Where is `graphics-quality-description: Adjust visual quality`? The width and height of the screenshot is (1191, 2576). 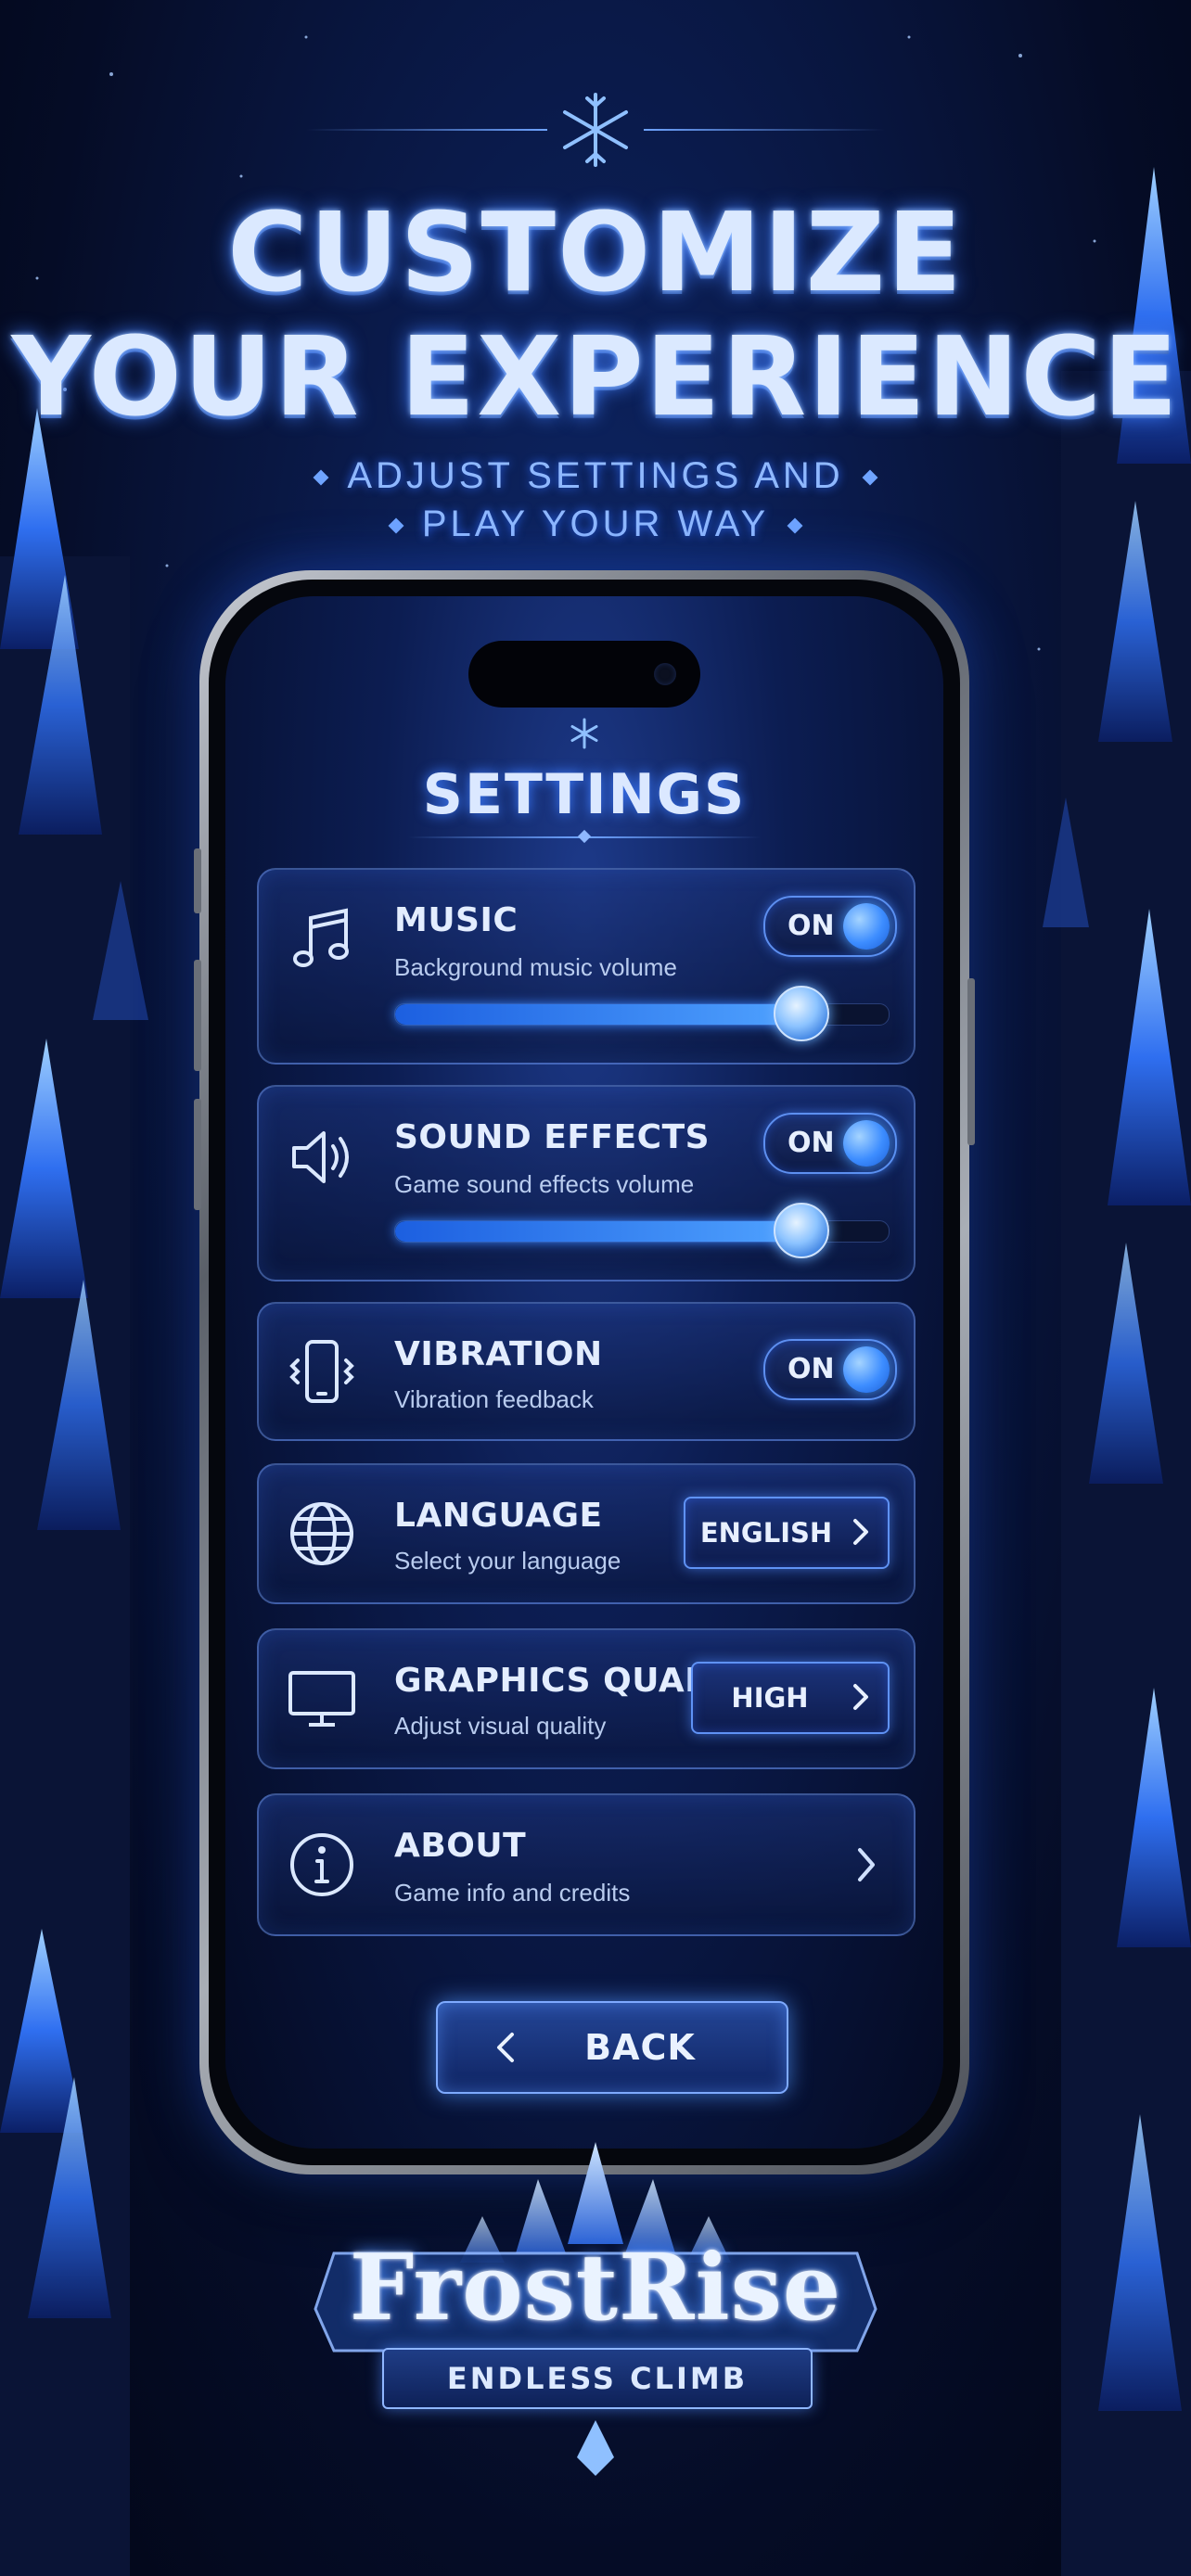
graphics-quality-description: Adjust visual quality is located at coordinates (501, 1726).